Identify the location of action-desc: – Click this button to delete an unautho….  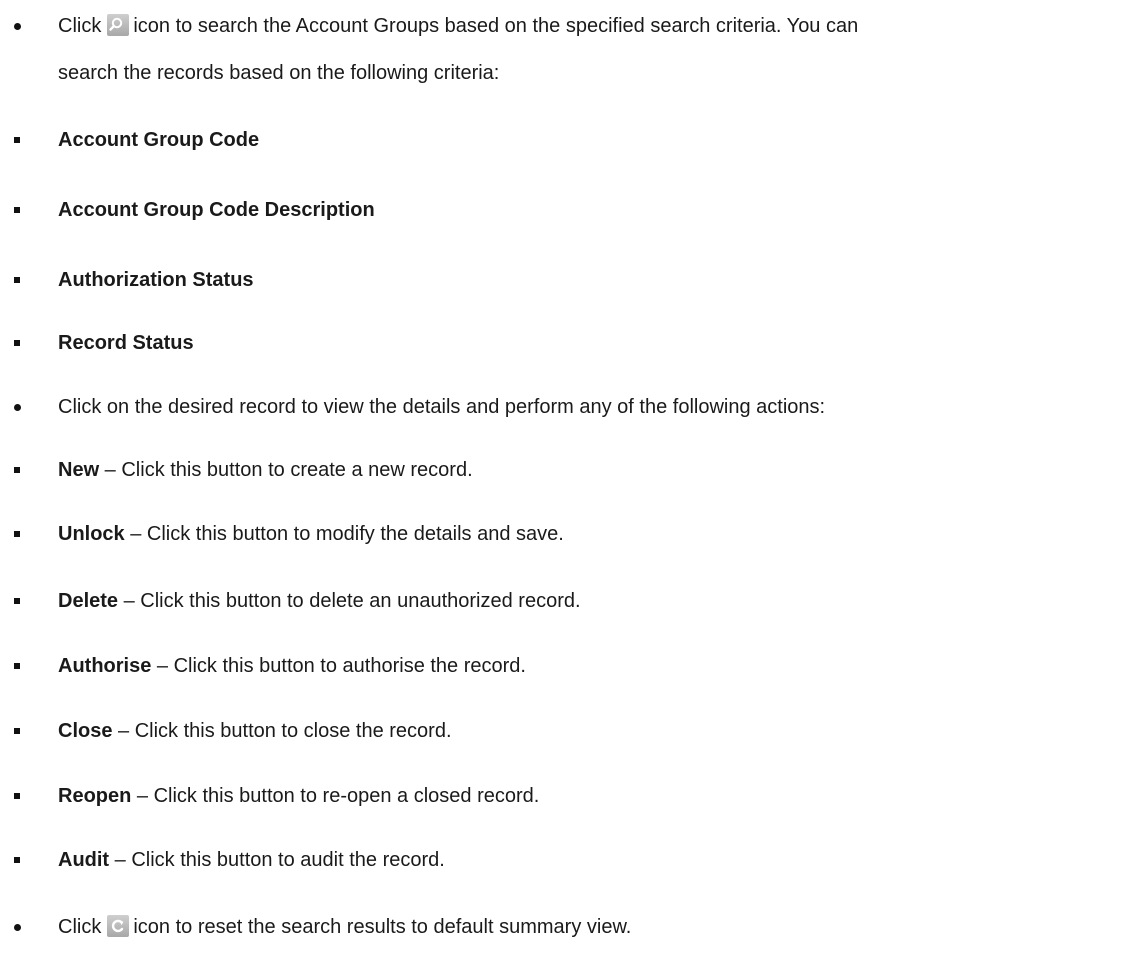
(349, 601).